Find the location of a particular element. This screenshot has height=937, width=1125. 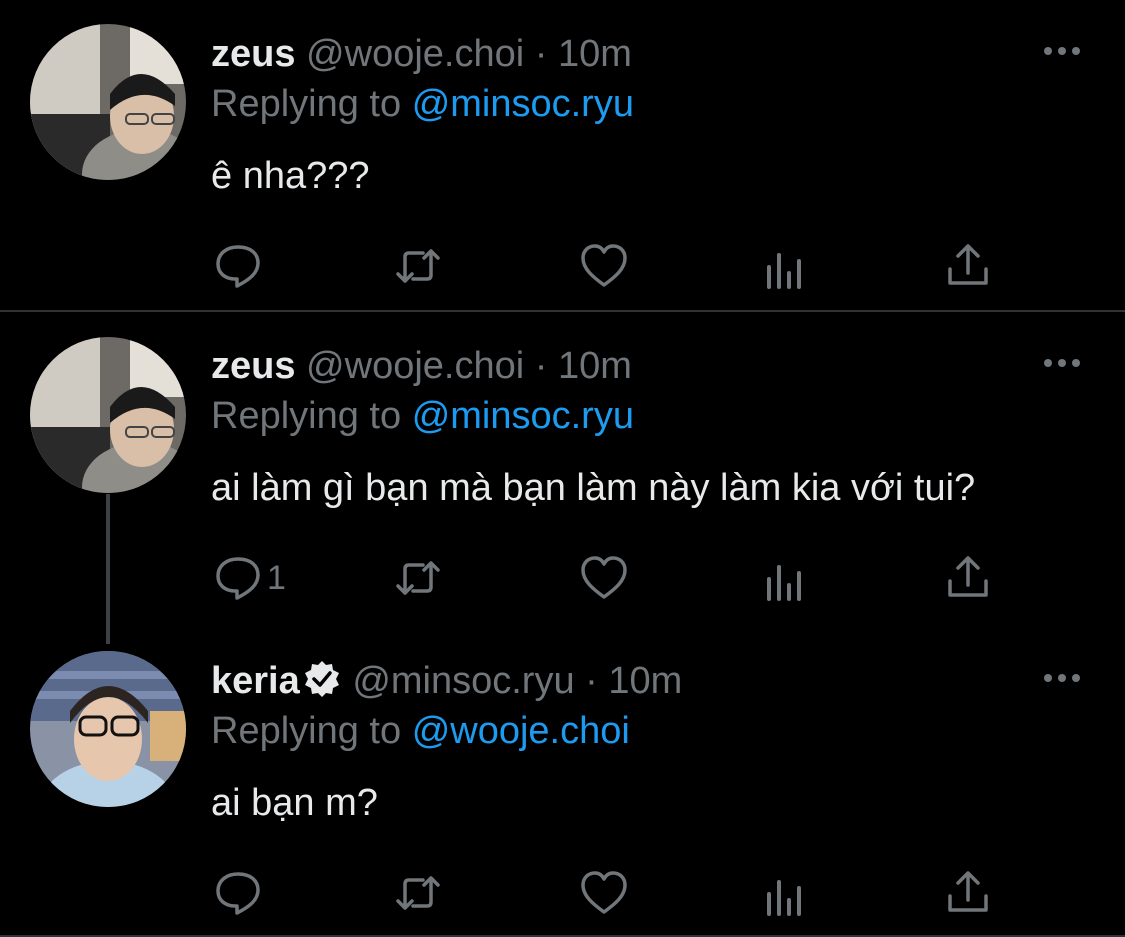

reply-count: 1 is located at coordinates (276, 577).